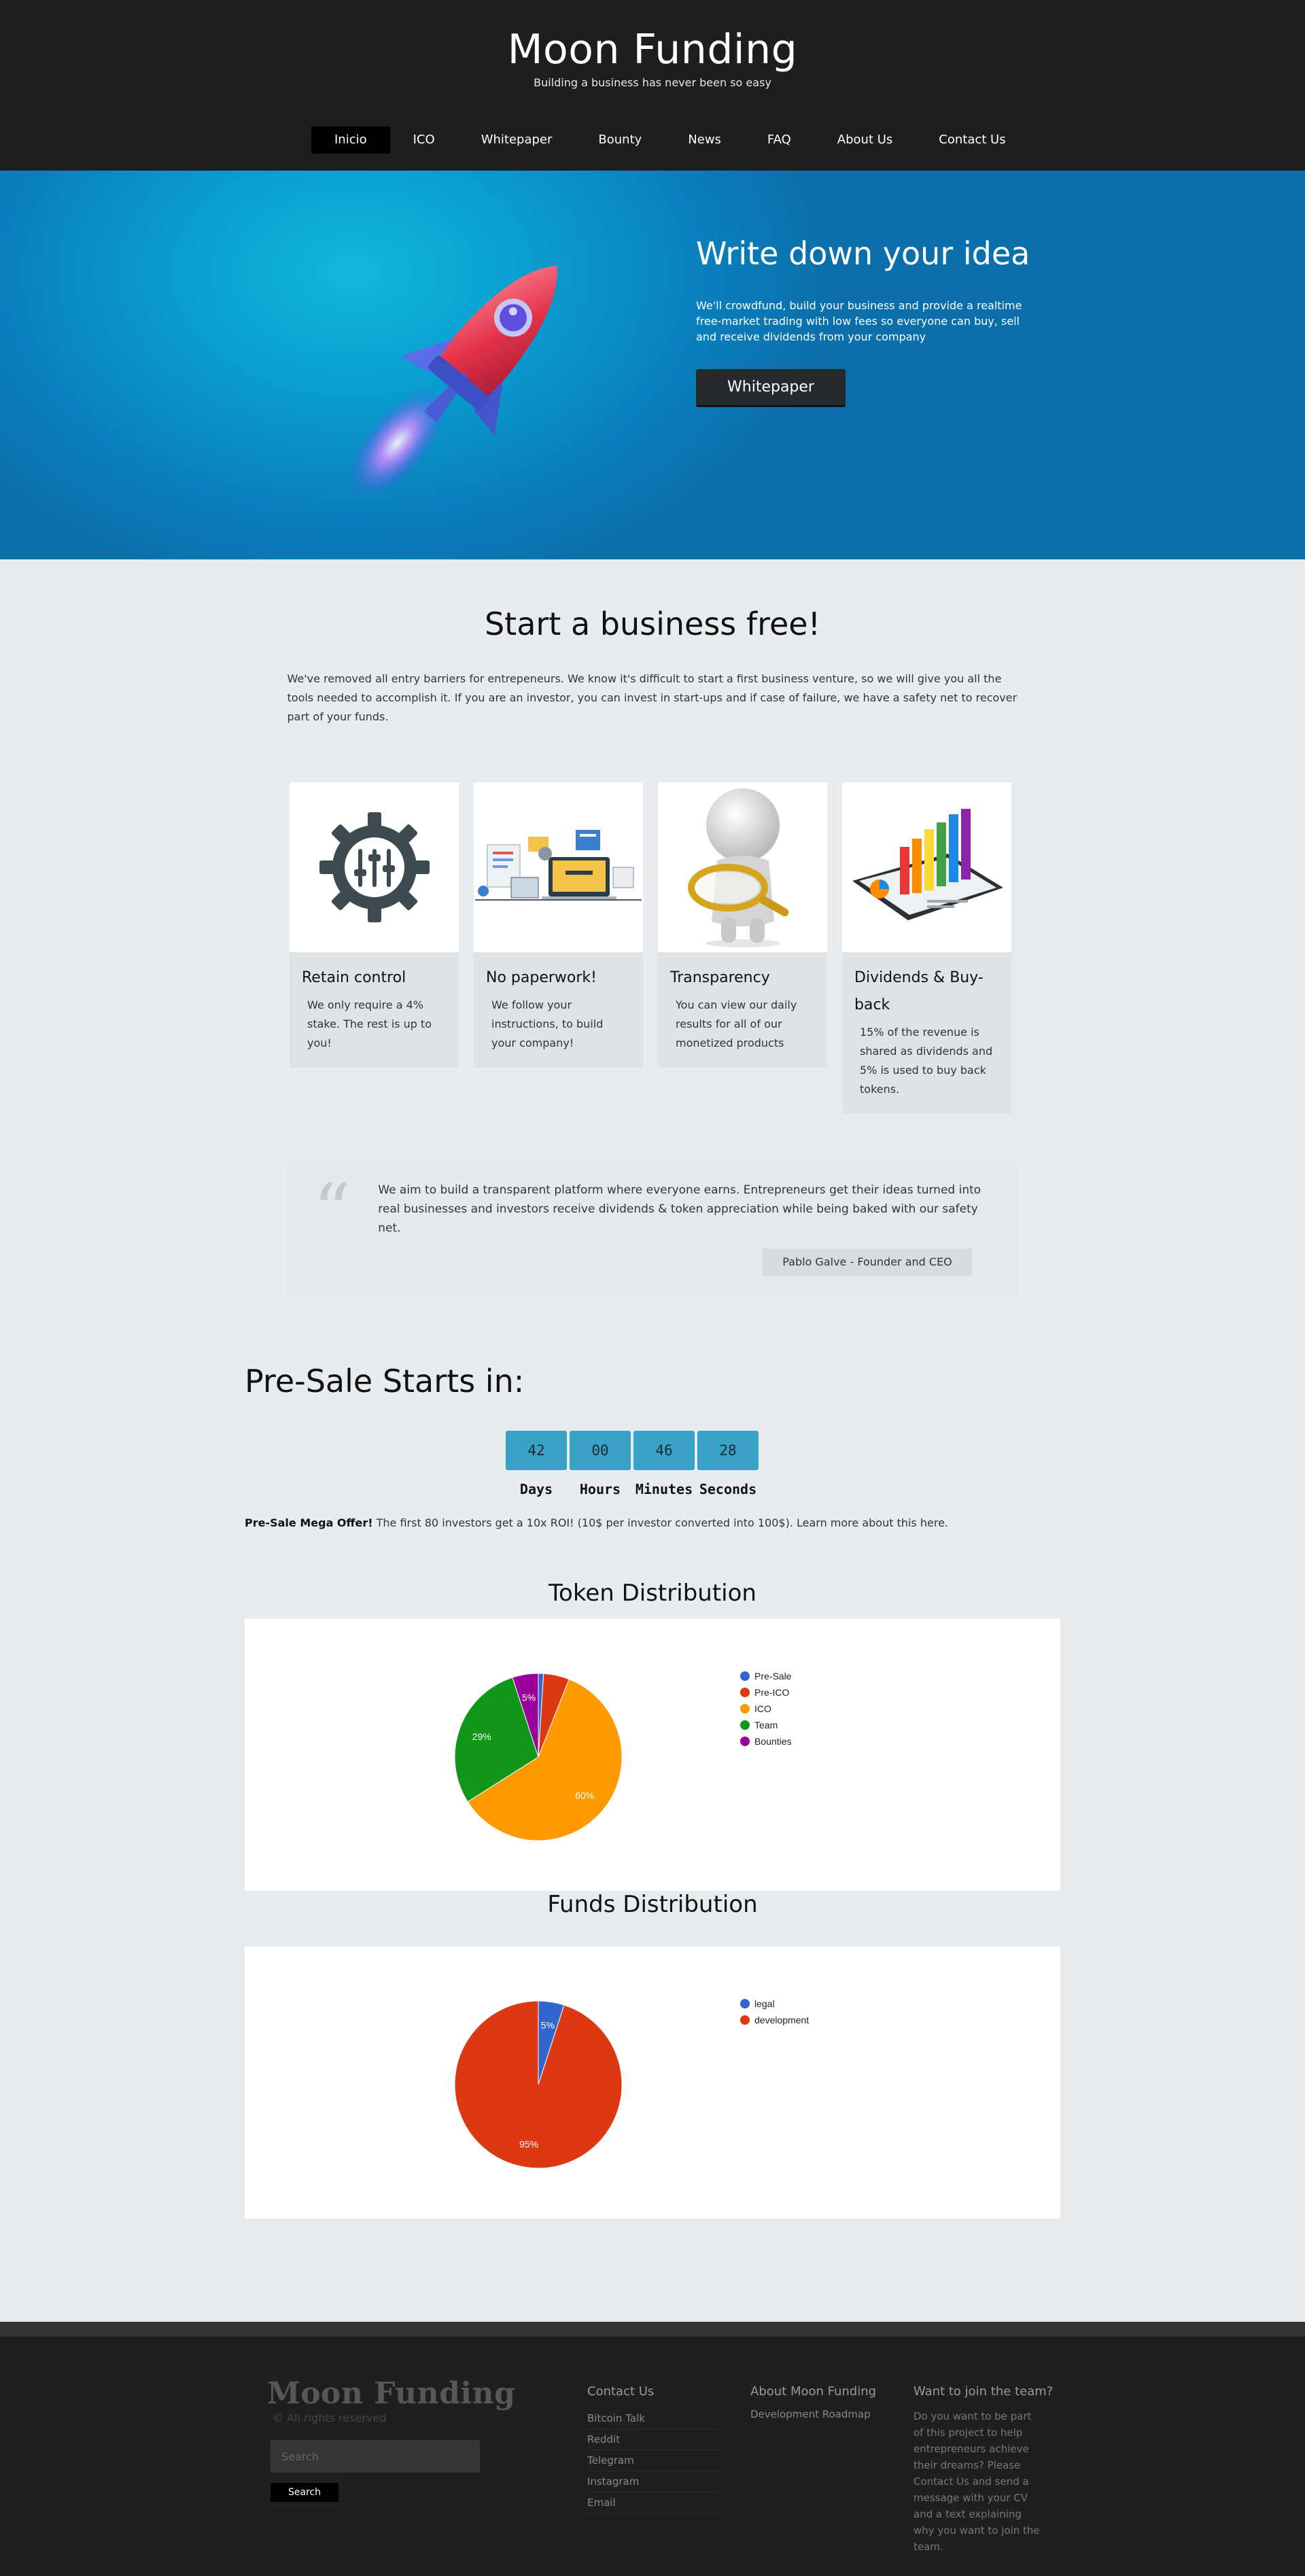 This screenshot has height=2576, width=1305. Describe the element at coordinates (772, 1741) in the screenshot. I see `legend-label: Bounties` at that location.